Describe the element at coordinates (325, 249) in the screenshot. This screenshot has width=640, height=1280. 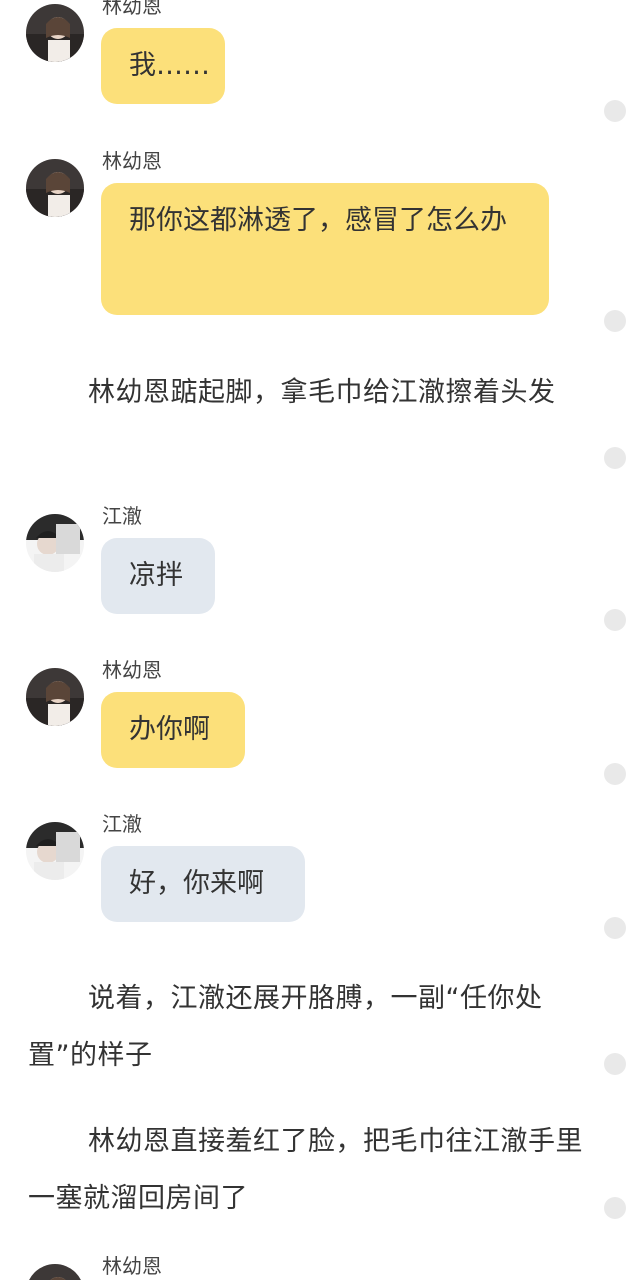
I see `chat-bubble: 那你这都淋透了，感冒了怎么办` at that location.